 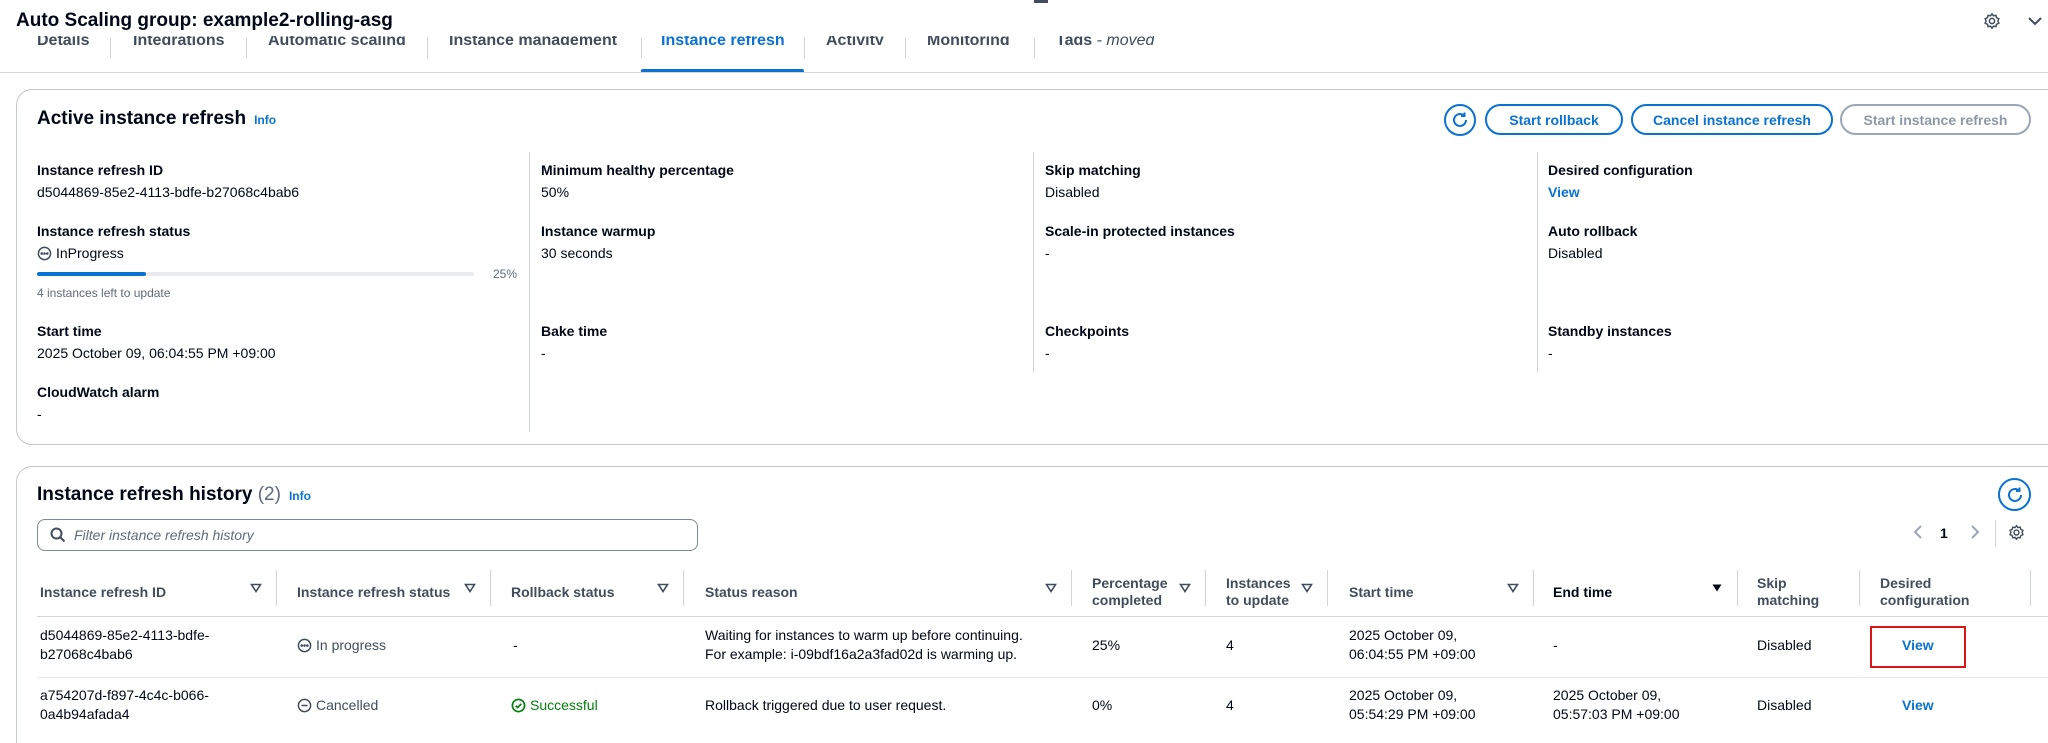 What do you see at coordinates (85, 714) in the screenshot?
I see `id-line: 0a4b94afada4` at bounding box center [85, 714].